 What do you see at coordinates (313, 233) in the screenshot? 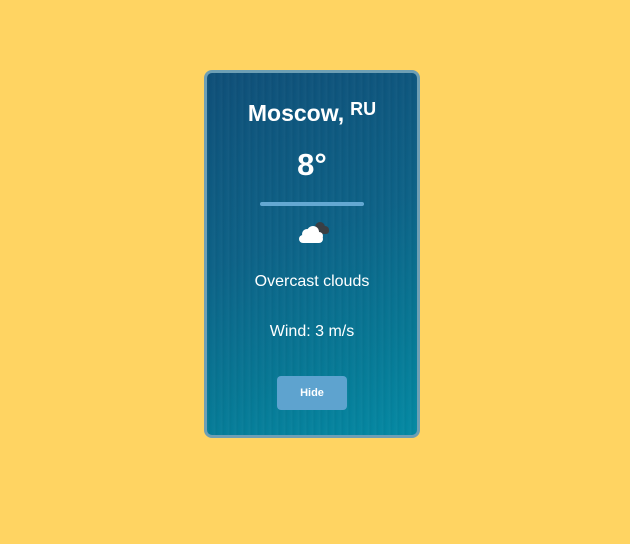
I see `overcast-clouds-icon` at bounding box center [313, 233].